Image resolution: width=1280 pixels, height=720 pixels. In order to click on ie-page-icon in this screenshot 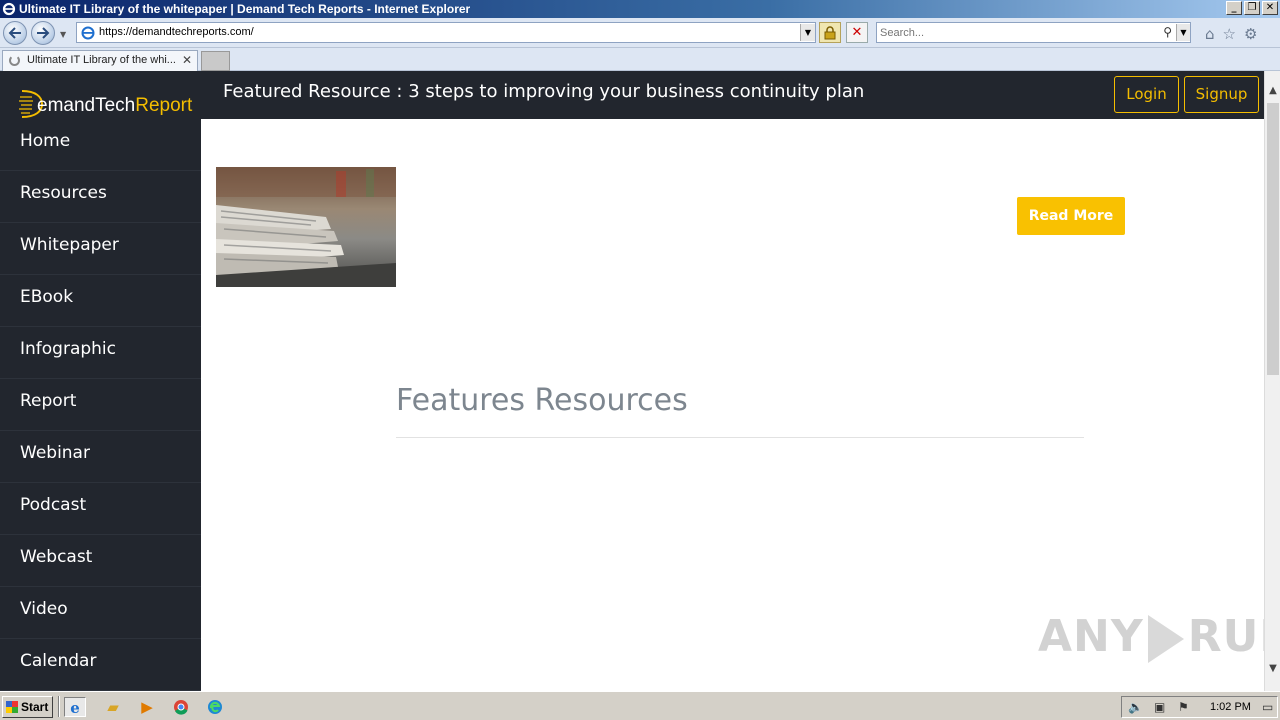, I will do `click(88, 33)`.